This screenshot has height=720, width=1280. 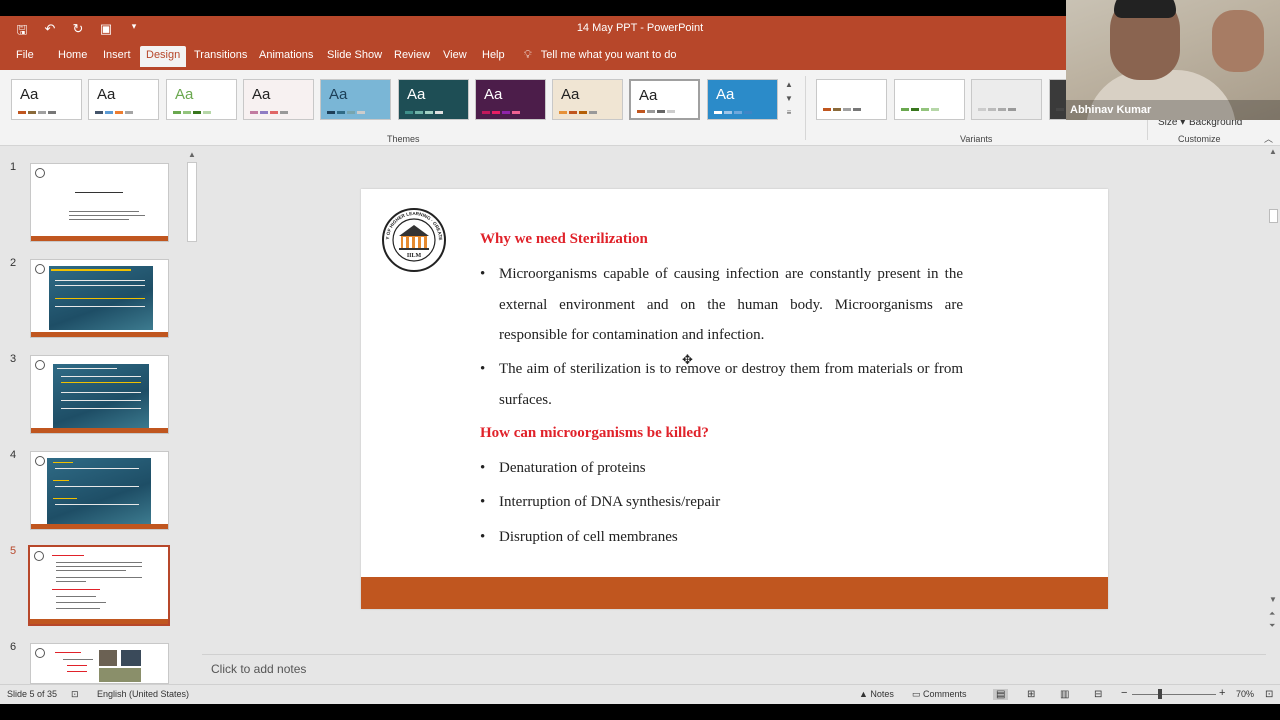 I want to click on notes-icon: ▲, so click(x=865, y=694).